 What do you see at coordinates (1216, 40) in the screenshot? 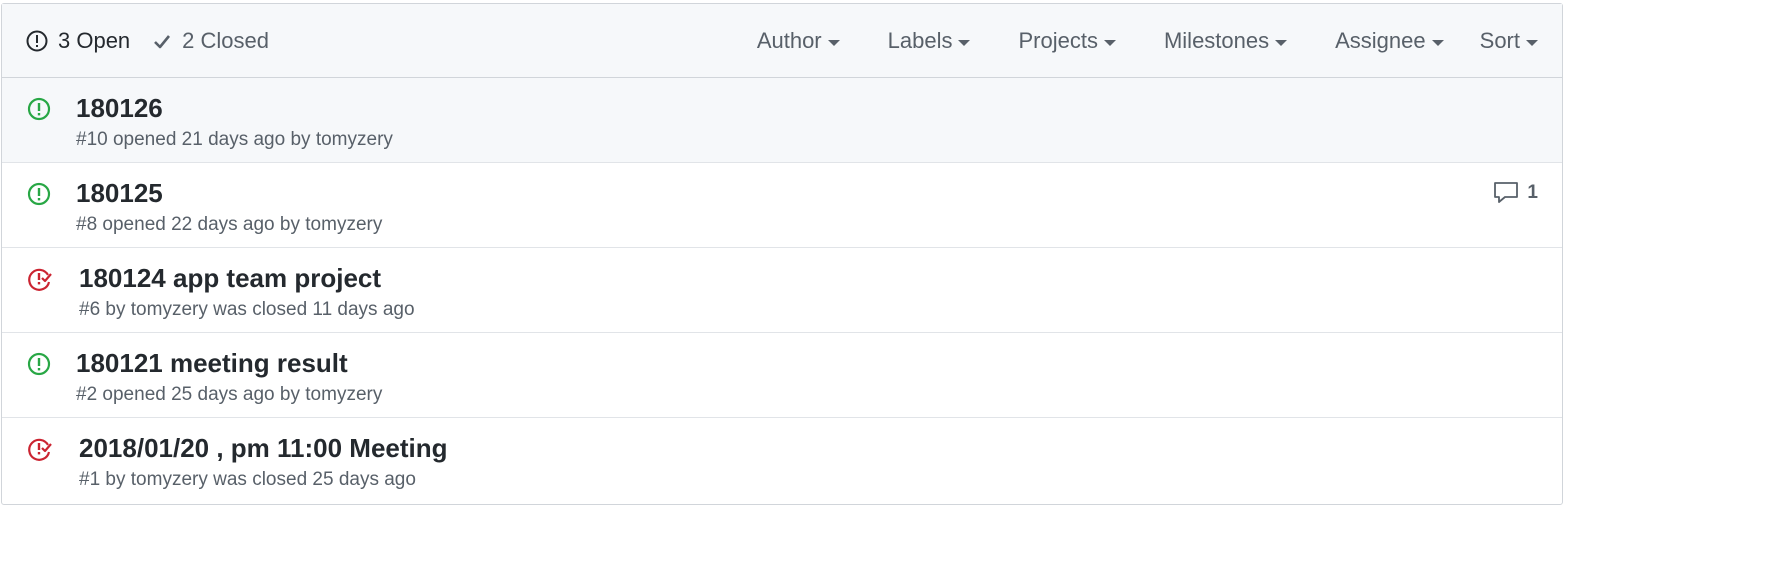
I see `milestones-filter-label: Milestones` at bounding box center [1216, 40].